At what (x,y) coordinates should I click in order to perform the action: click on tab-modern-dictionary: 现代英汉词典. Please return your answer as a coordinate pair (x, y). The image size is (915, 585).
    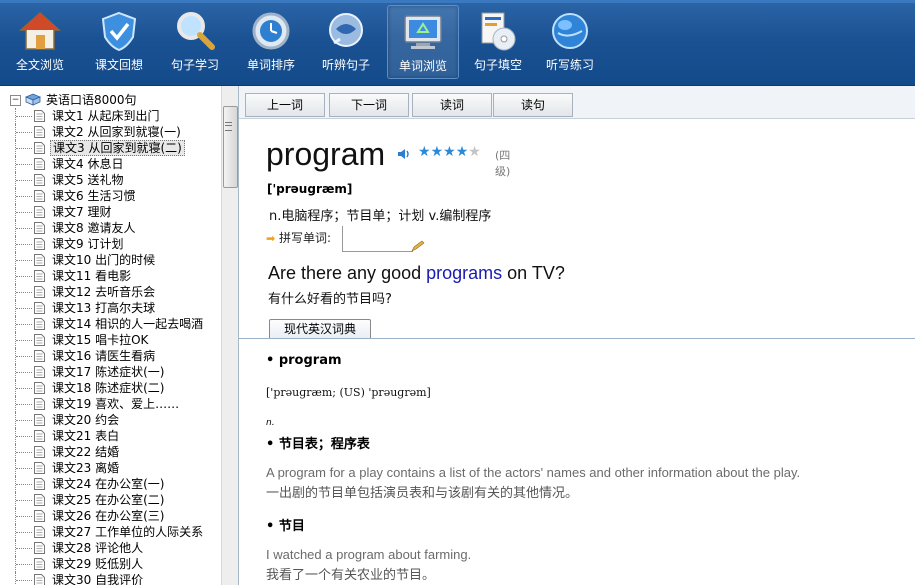
    Looking at the image, I should click on (320, 329).